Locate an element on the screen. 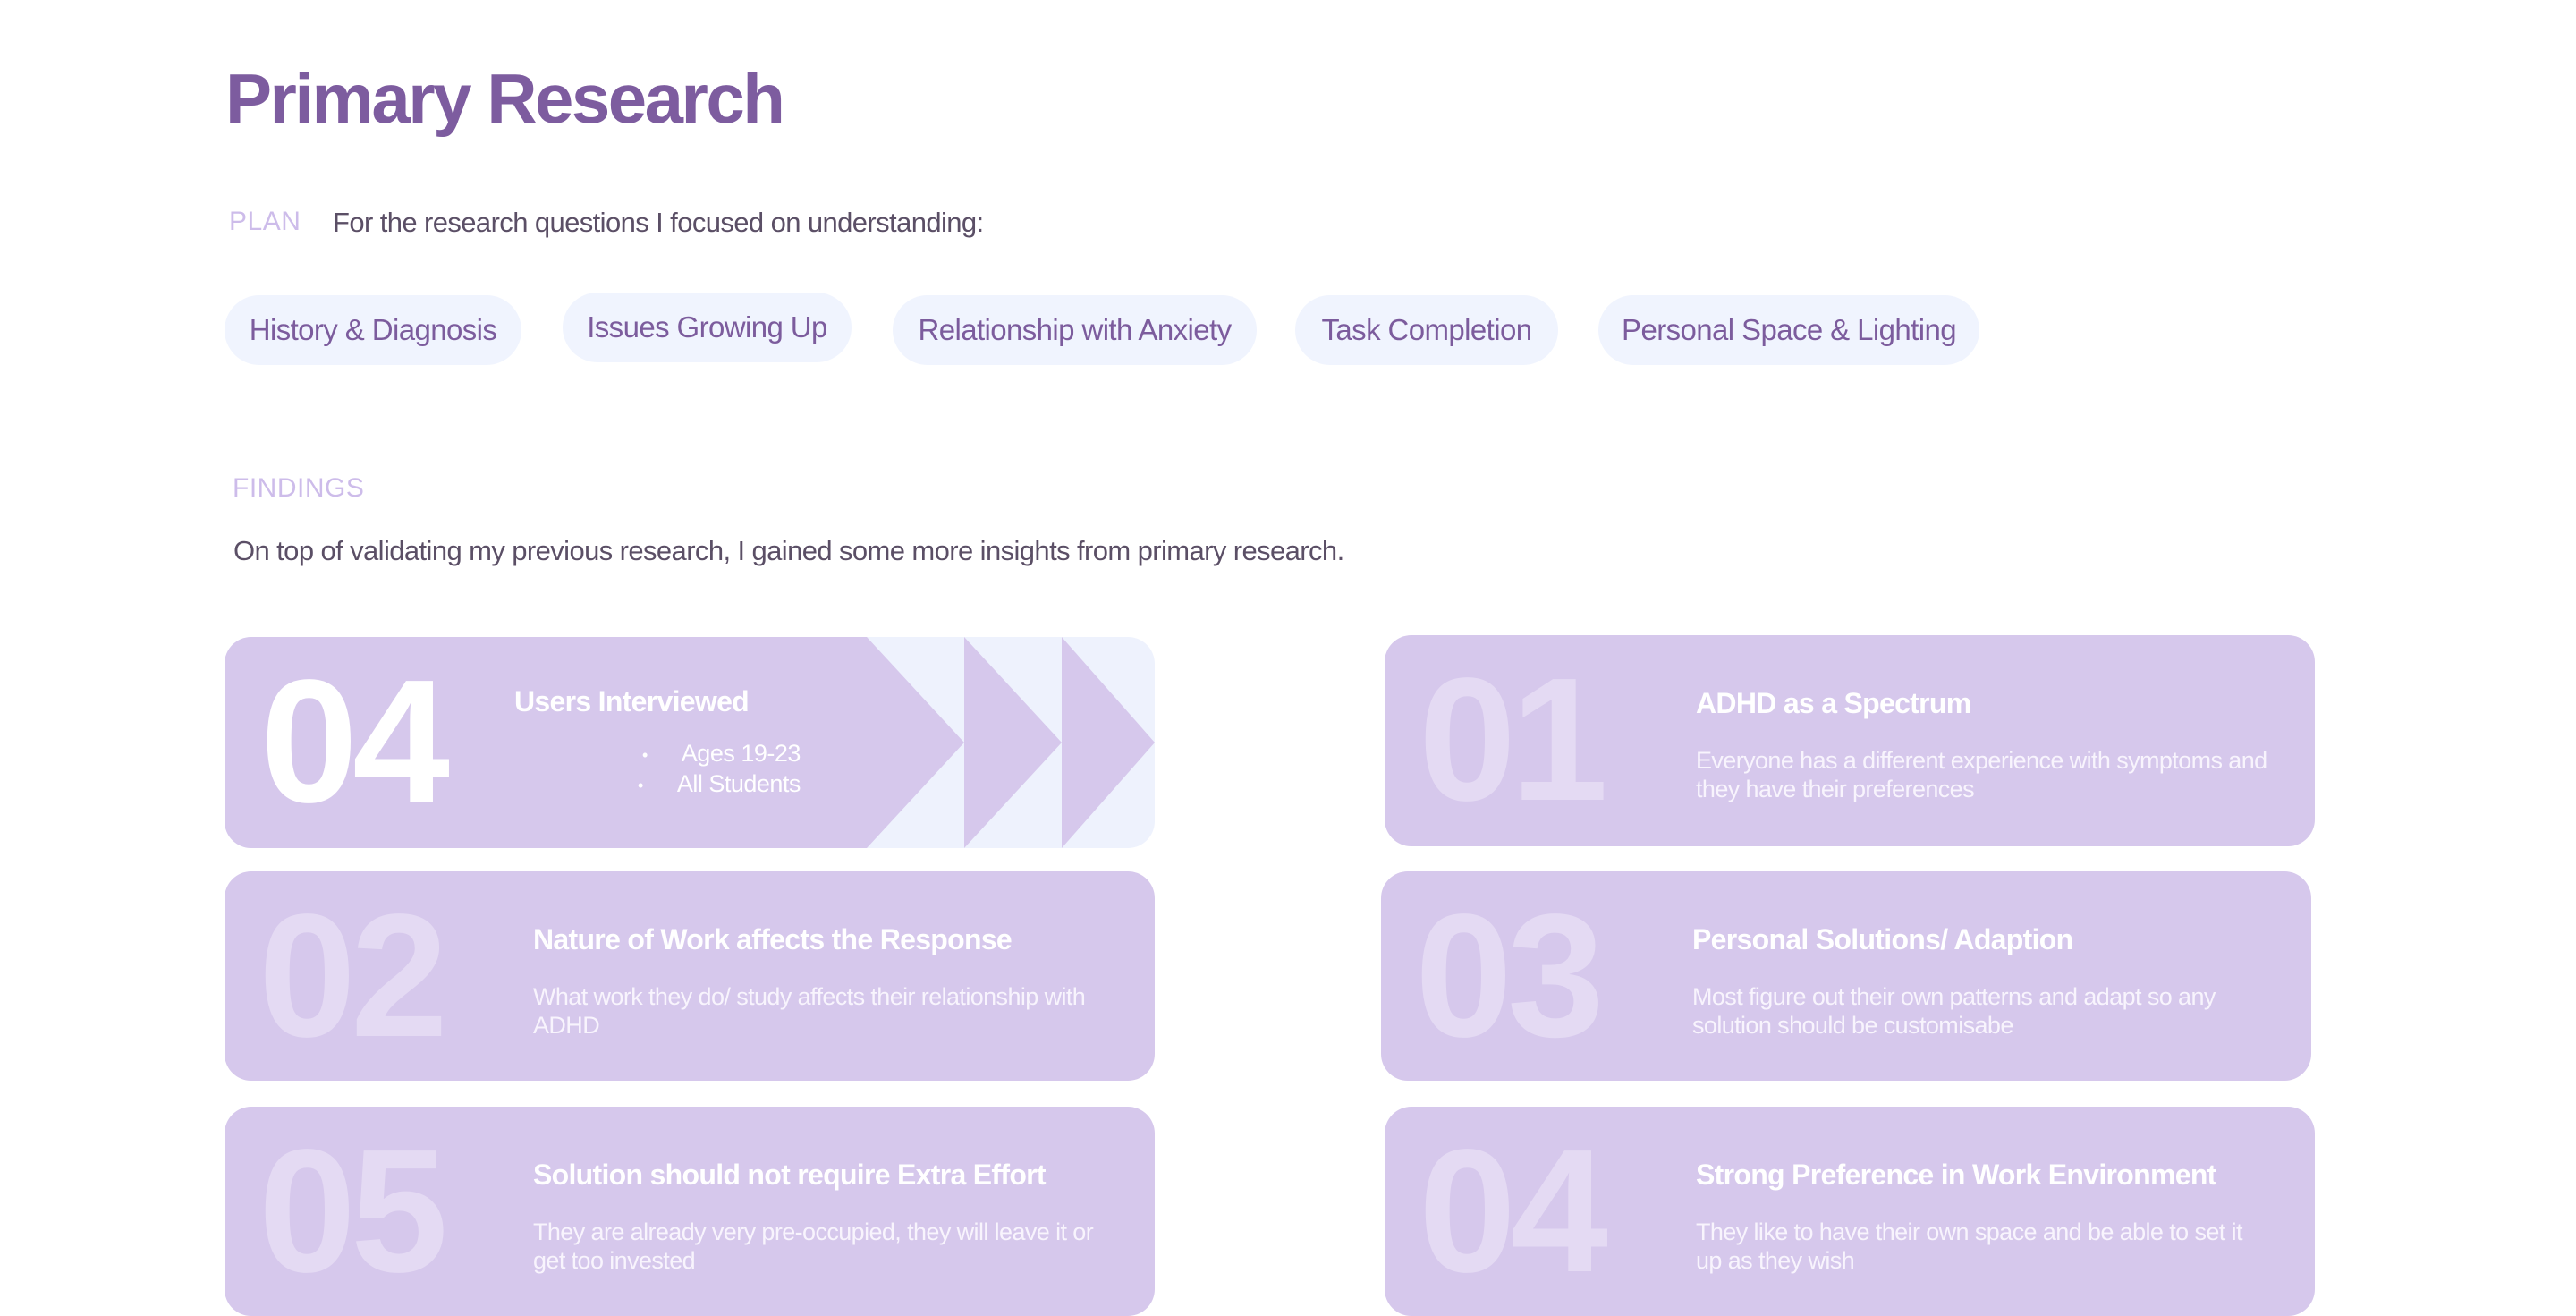  topic-chip-task-completion: Task Completion is located at coordinates (1426, 330).